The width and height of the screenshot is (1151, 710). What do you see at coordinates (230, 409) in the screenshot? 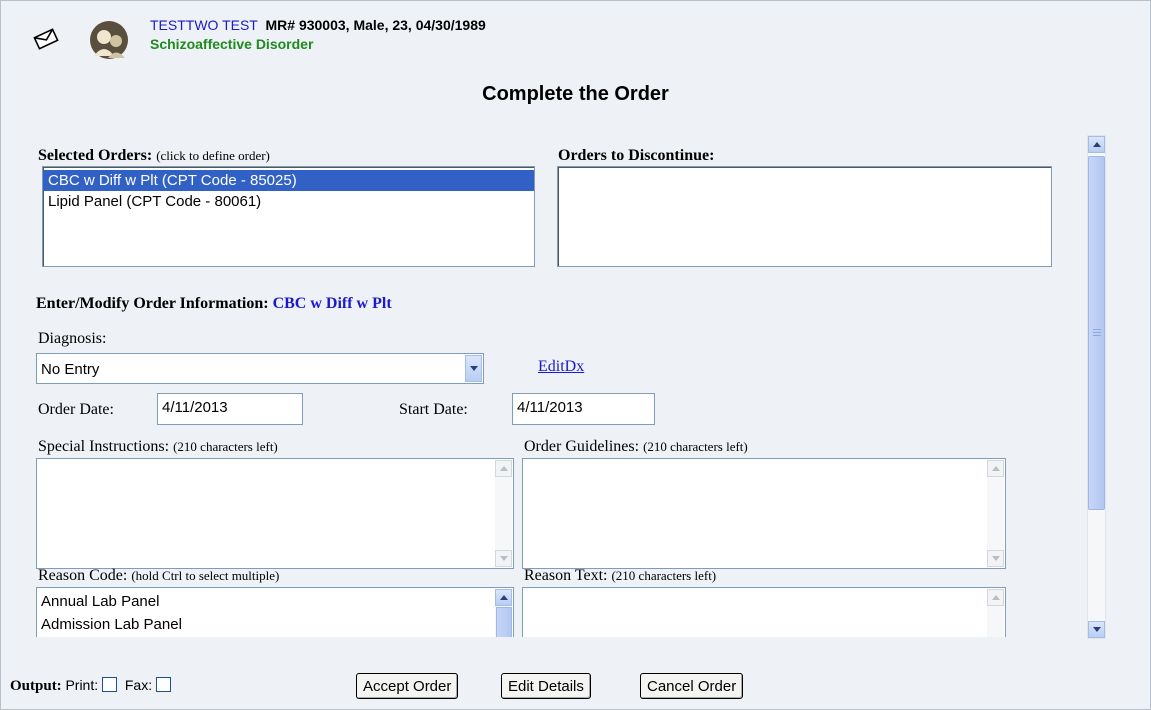
I see `order-date-input: 4/11/2013` at bounding box center [230, 409].